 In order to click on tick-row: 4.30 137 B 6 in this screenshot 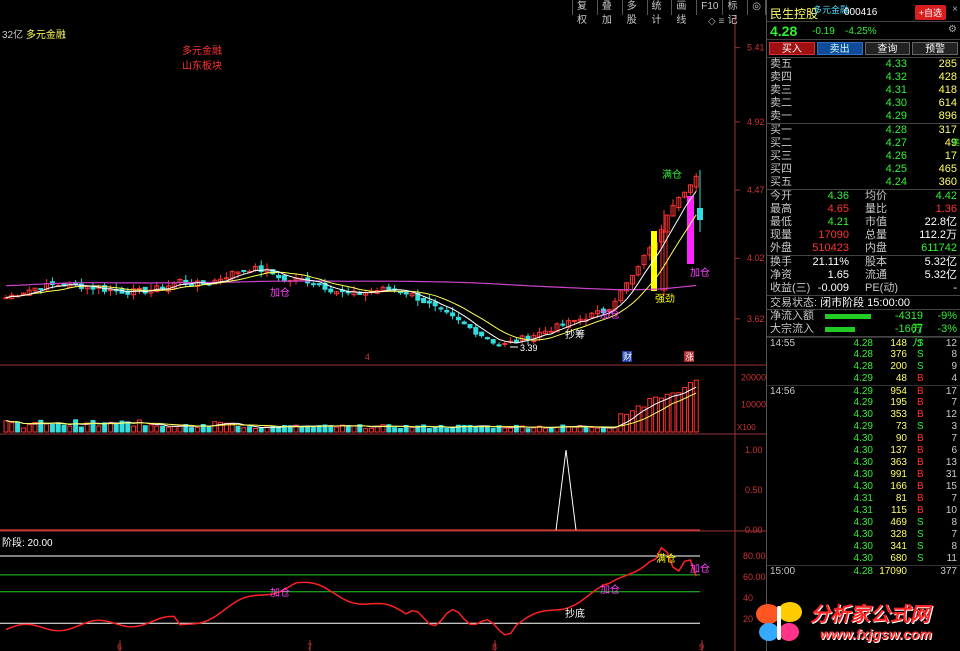, I will do `click(863, 451)`.